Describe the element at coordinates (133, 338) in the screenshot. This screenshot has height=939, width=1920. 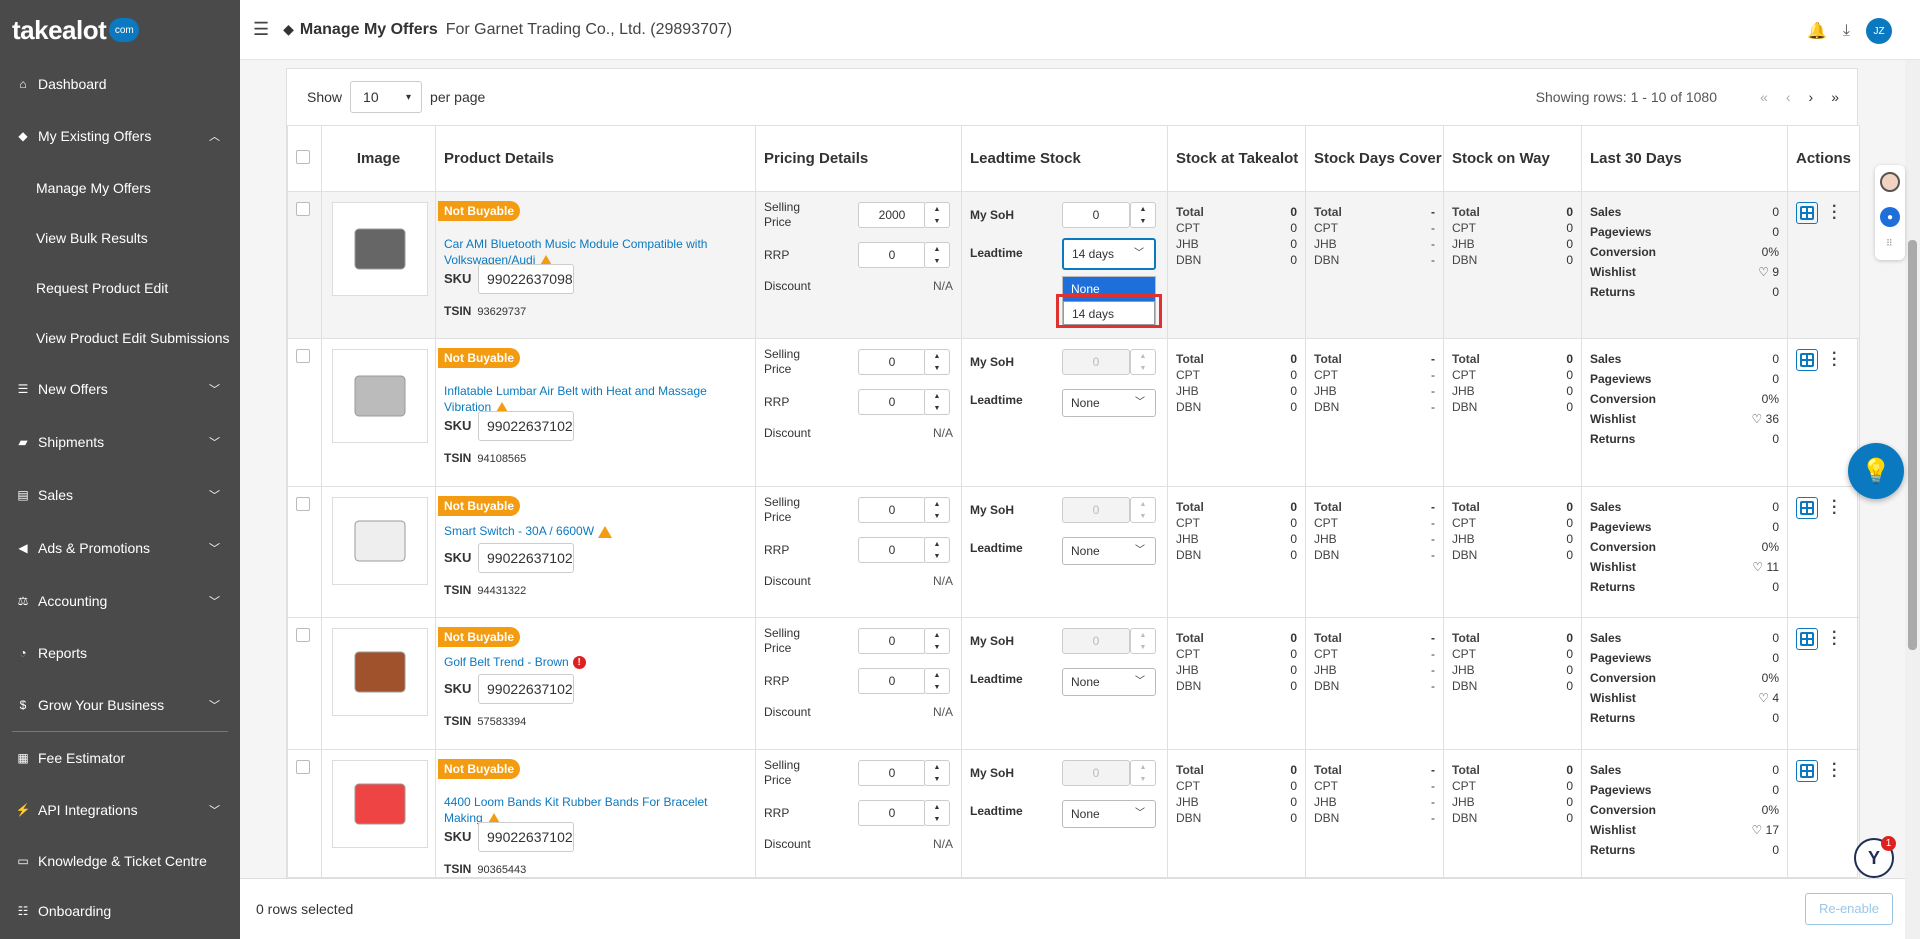
I see `nav-view-edit: View Product Edit Submissions` at that location.